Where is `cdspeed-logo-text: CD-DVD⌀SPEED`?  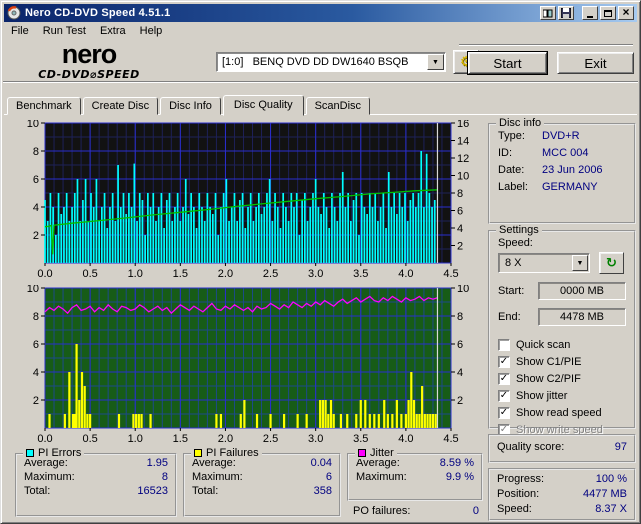
cdspeed-logo-text: CD-DVD⌀SPEED is located at coordinates (89, 74).